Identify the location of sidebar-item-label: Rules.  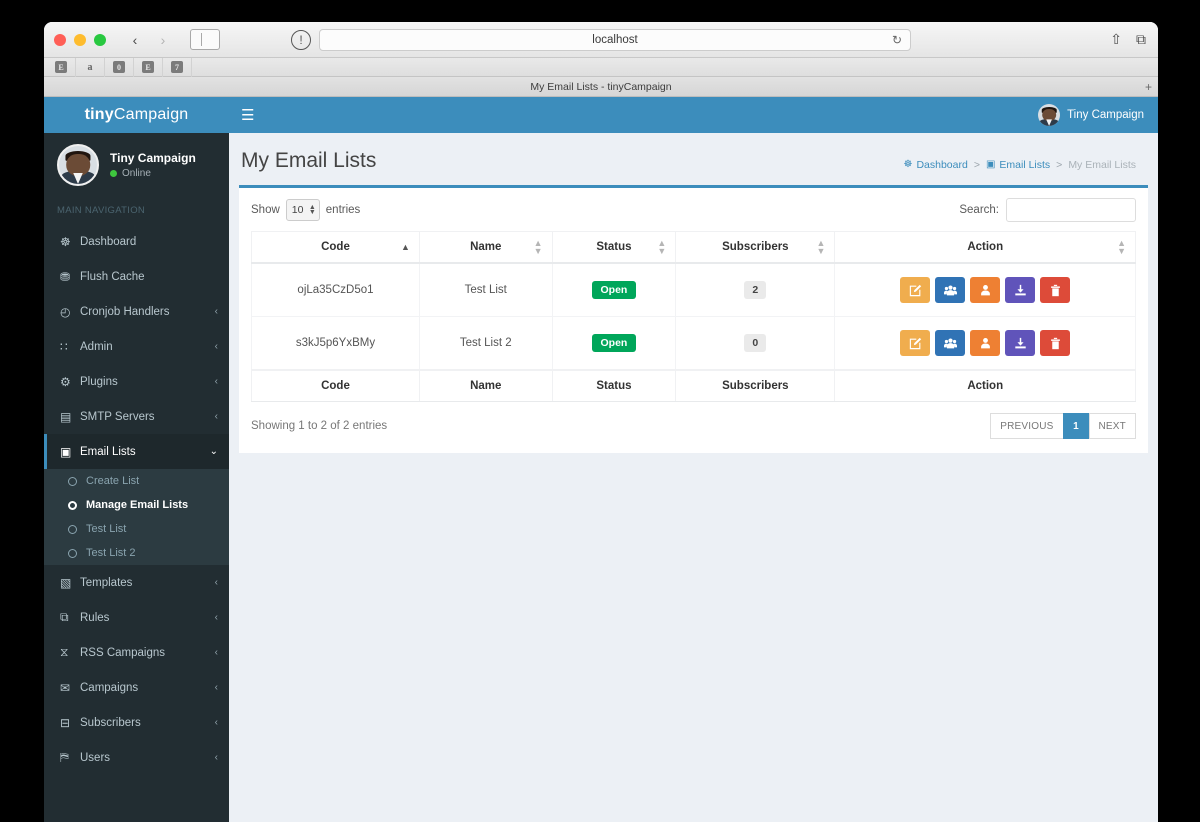
(95, 617).